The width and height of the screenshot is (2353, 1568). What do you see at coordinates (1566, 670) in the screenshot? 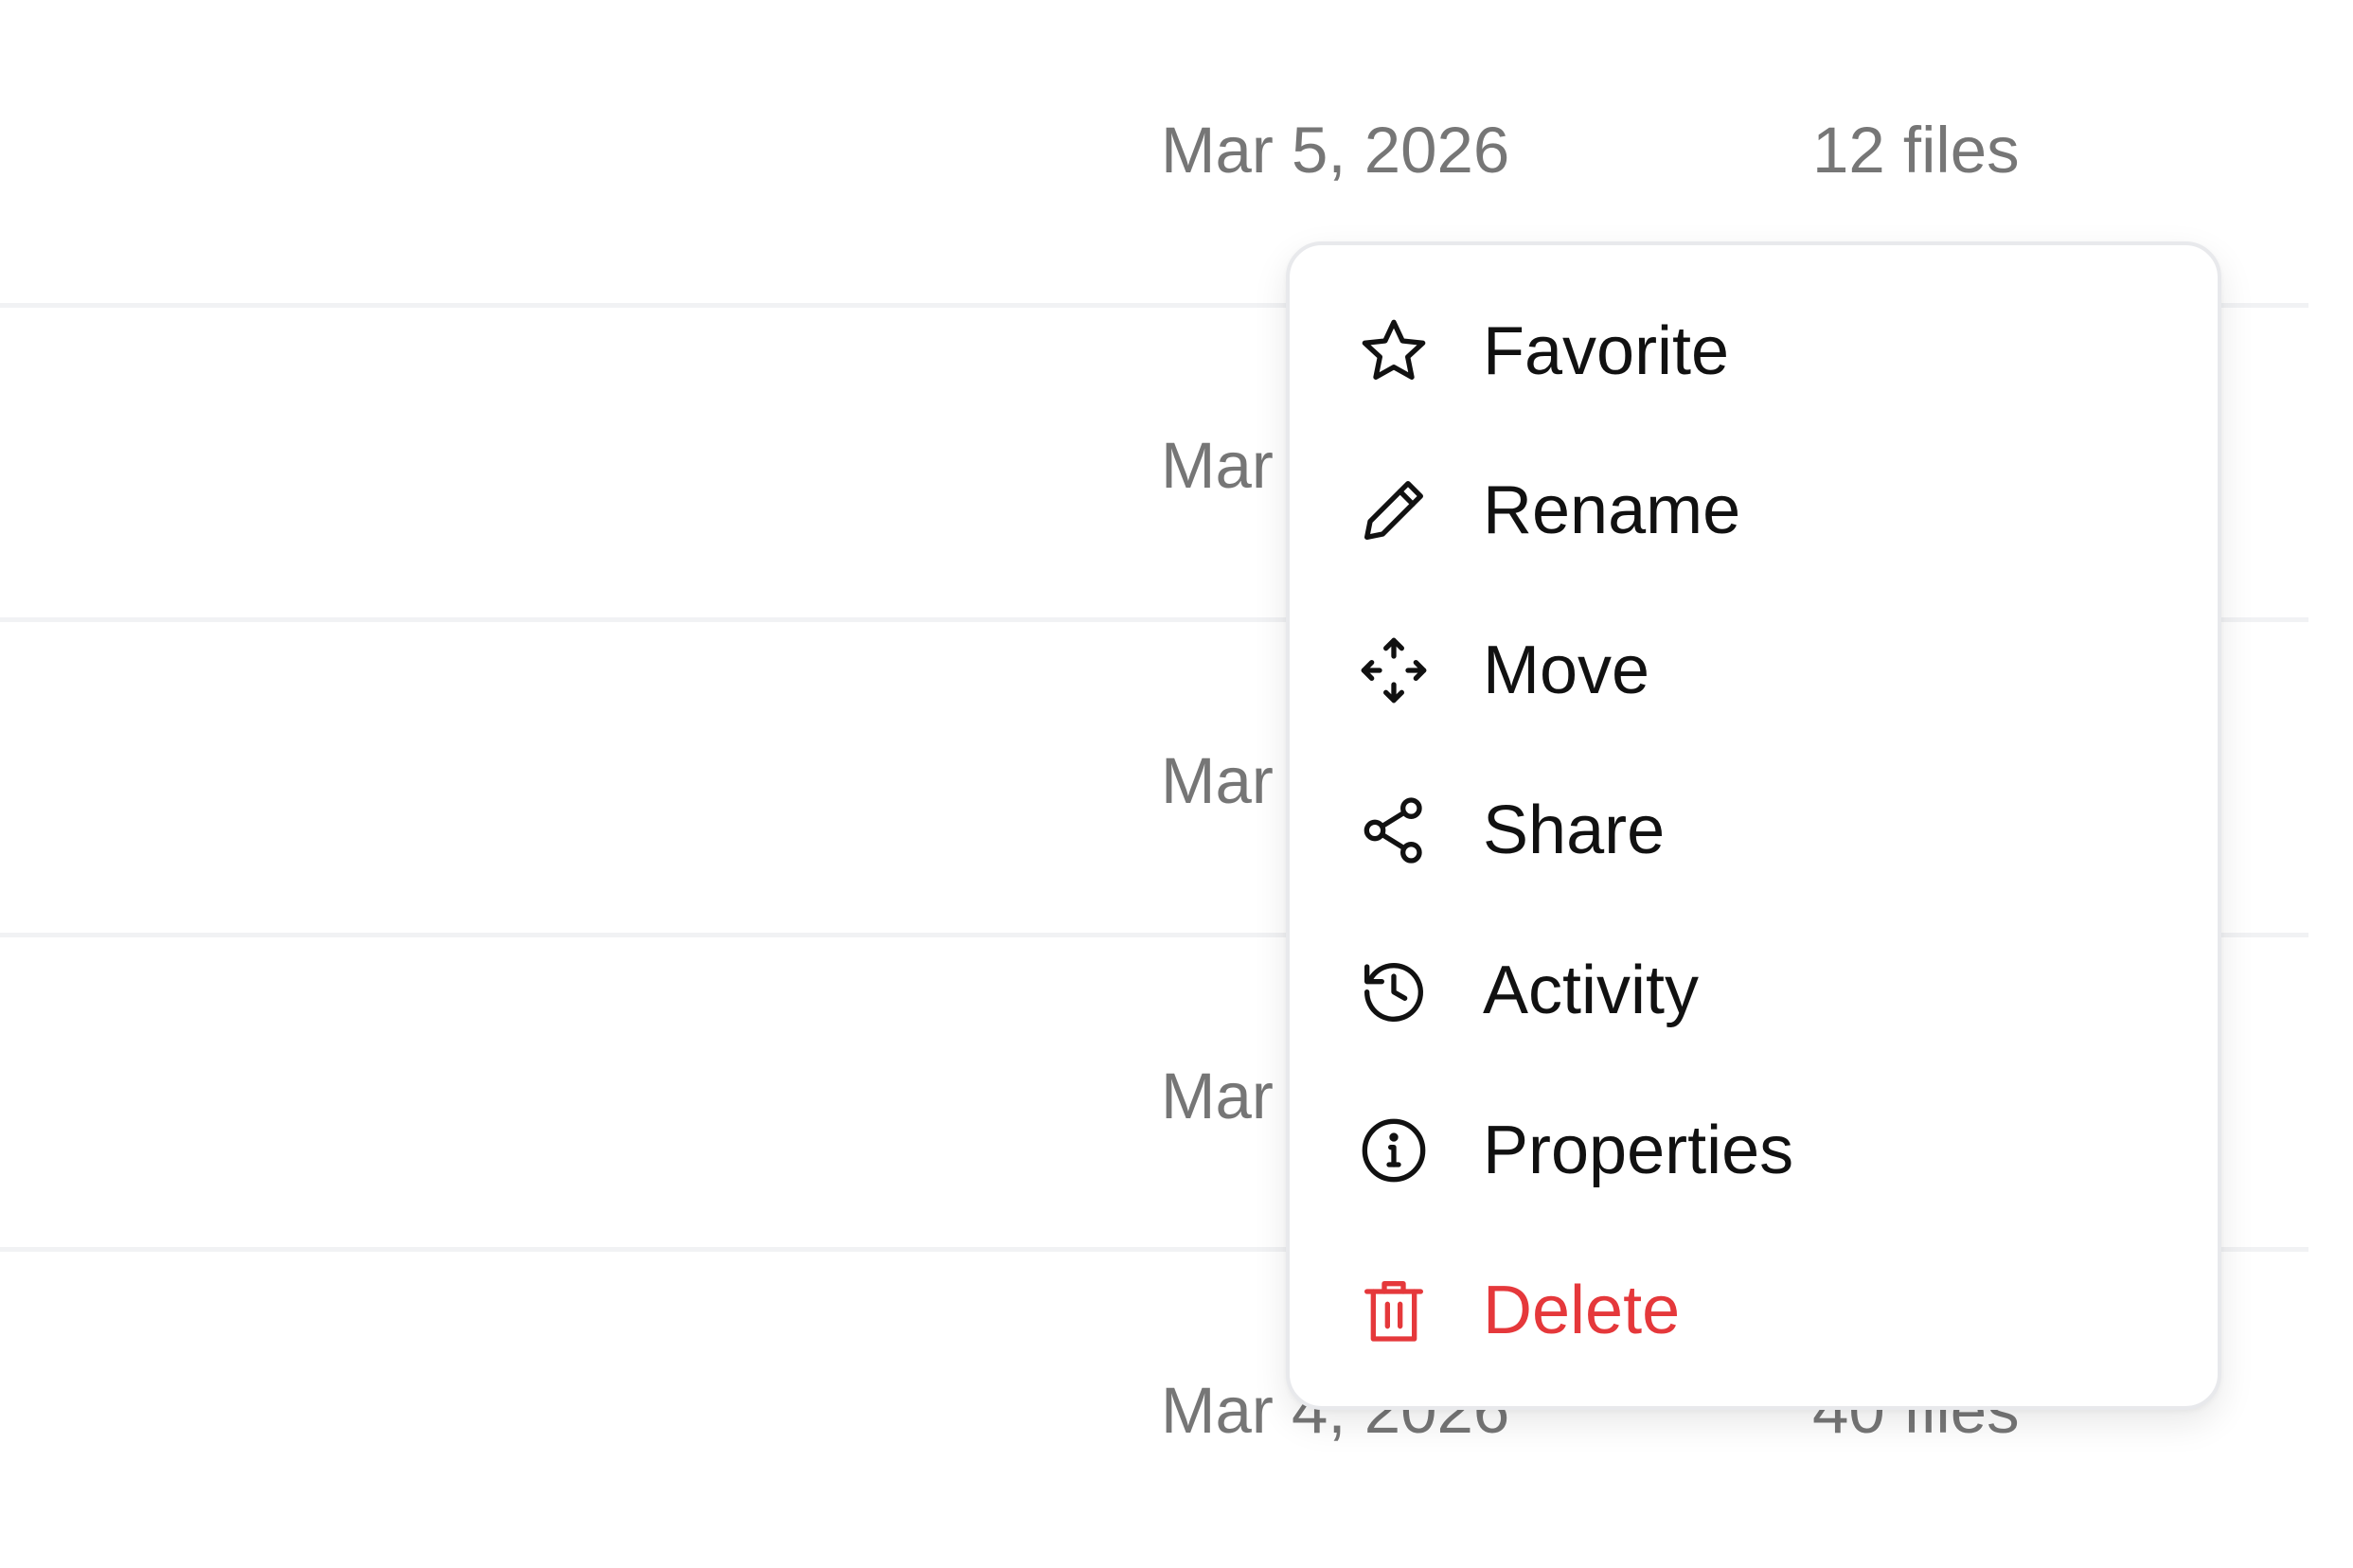
I see `menu-label: Move` at bounding box center [1566, 670].